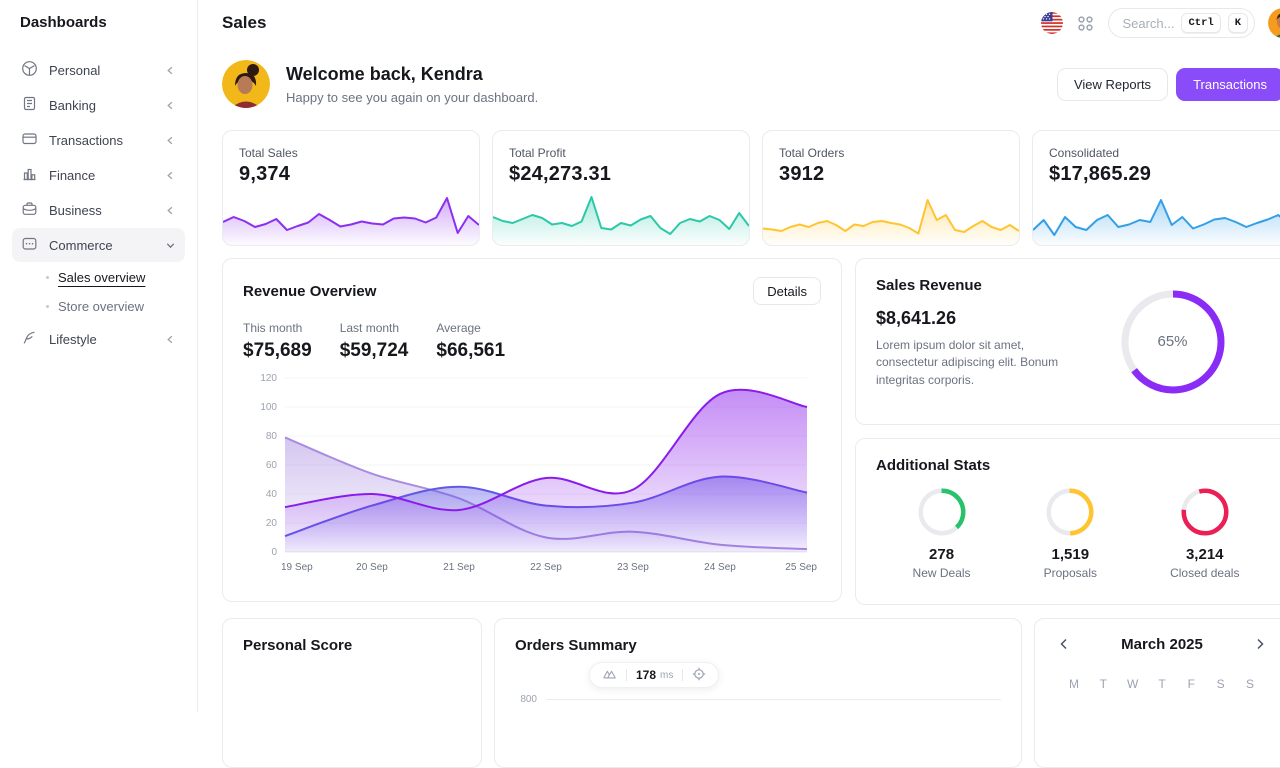  Describe the element at coordinates (1052, 23) in the screenshot. I see `language-flag-icon` at that location.